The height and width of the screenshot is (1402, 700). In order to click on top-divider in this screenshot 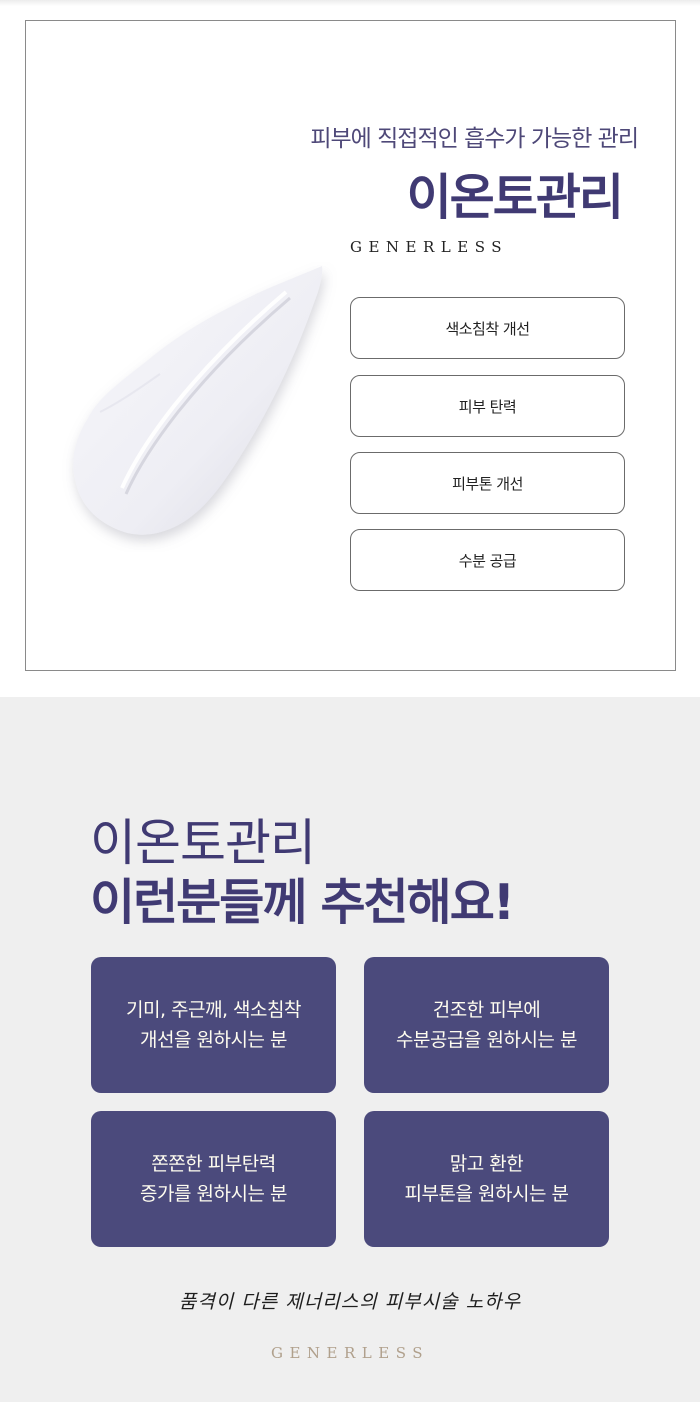, I will do `click(350, 3)`.